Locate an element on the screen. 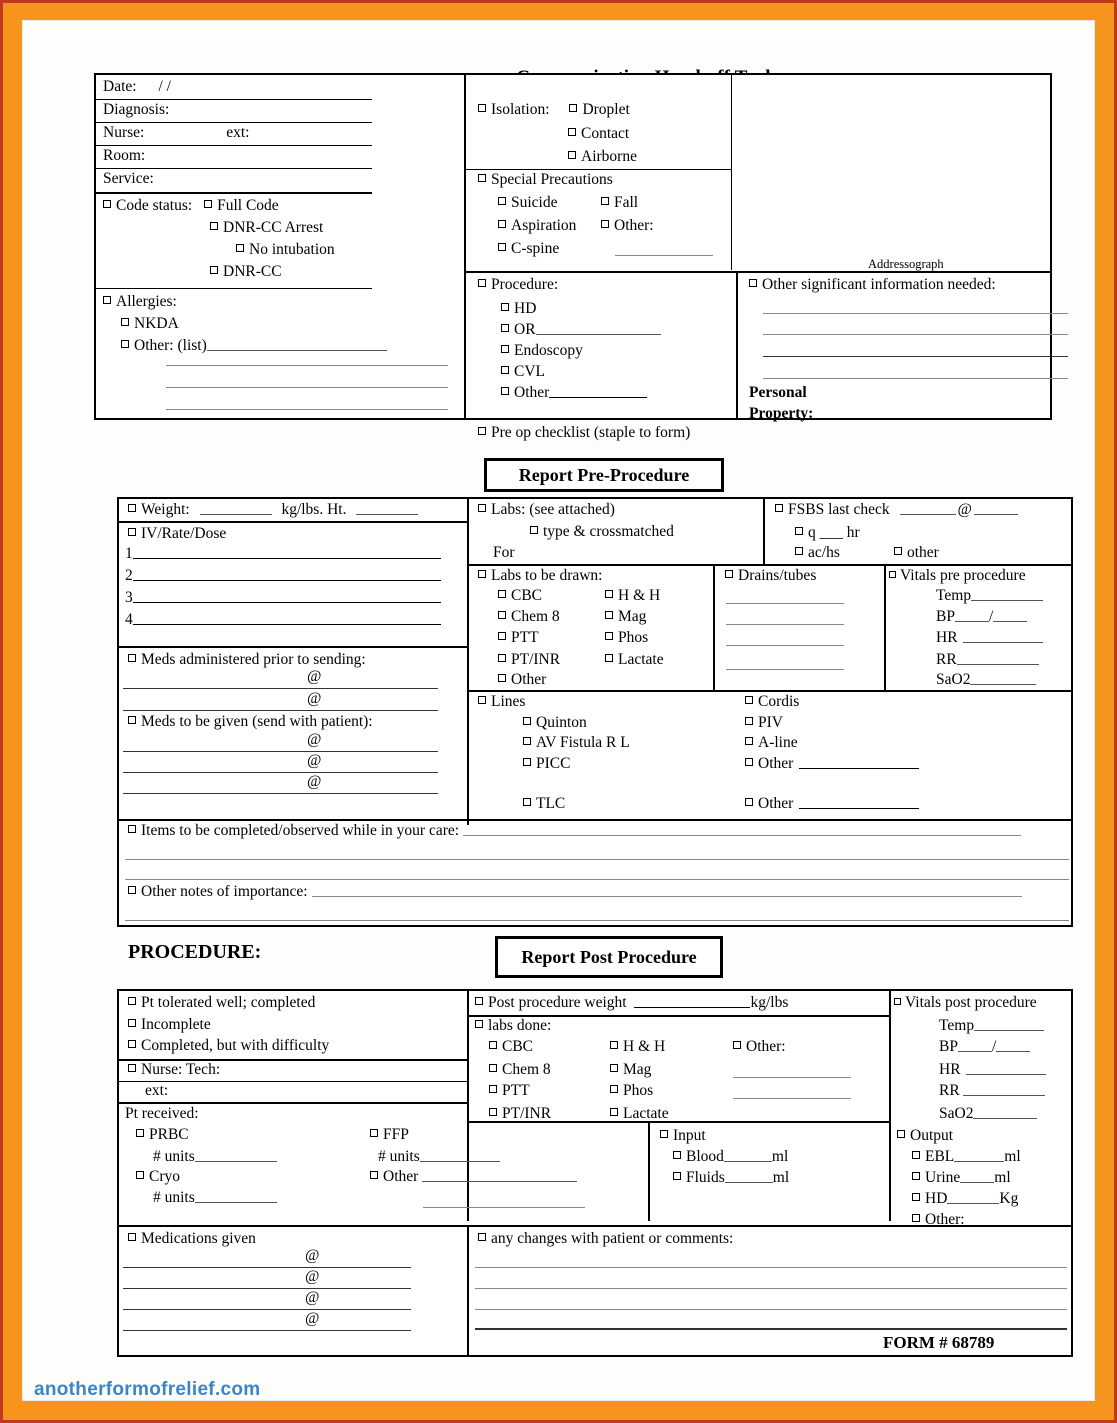 The width and height of the screenshot is (1117, 1423). labs-attached-row: Labs: (see attached) is located at coordinates (546, 510).